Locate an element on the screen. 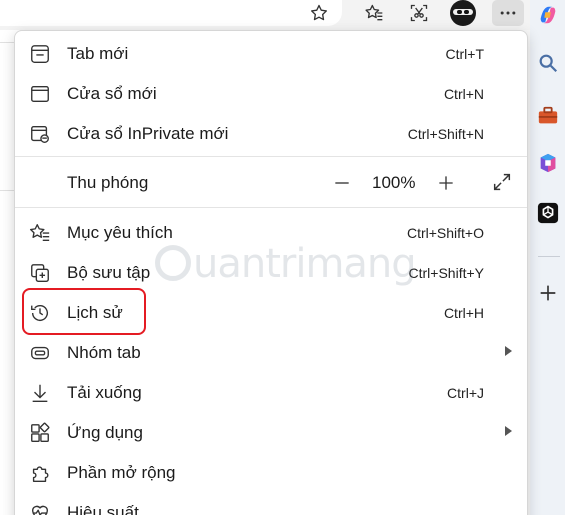 The width and height of the screenshot is (565, 515). menu-item-downloads: Tải xuống Ctrl+J is located at coordinates (271, 392).